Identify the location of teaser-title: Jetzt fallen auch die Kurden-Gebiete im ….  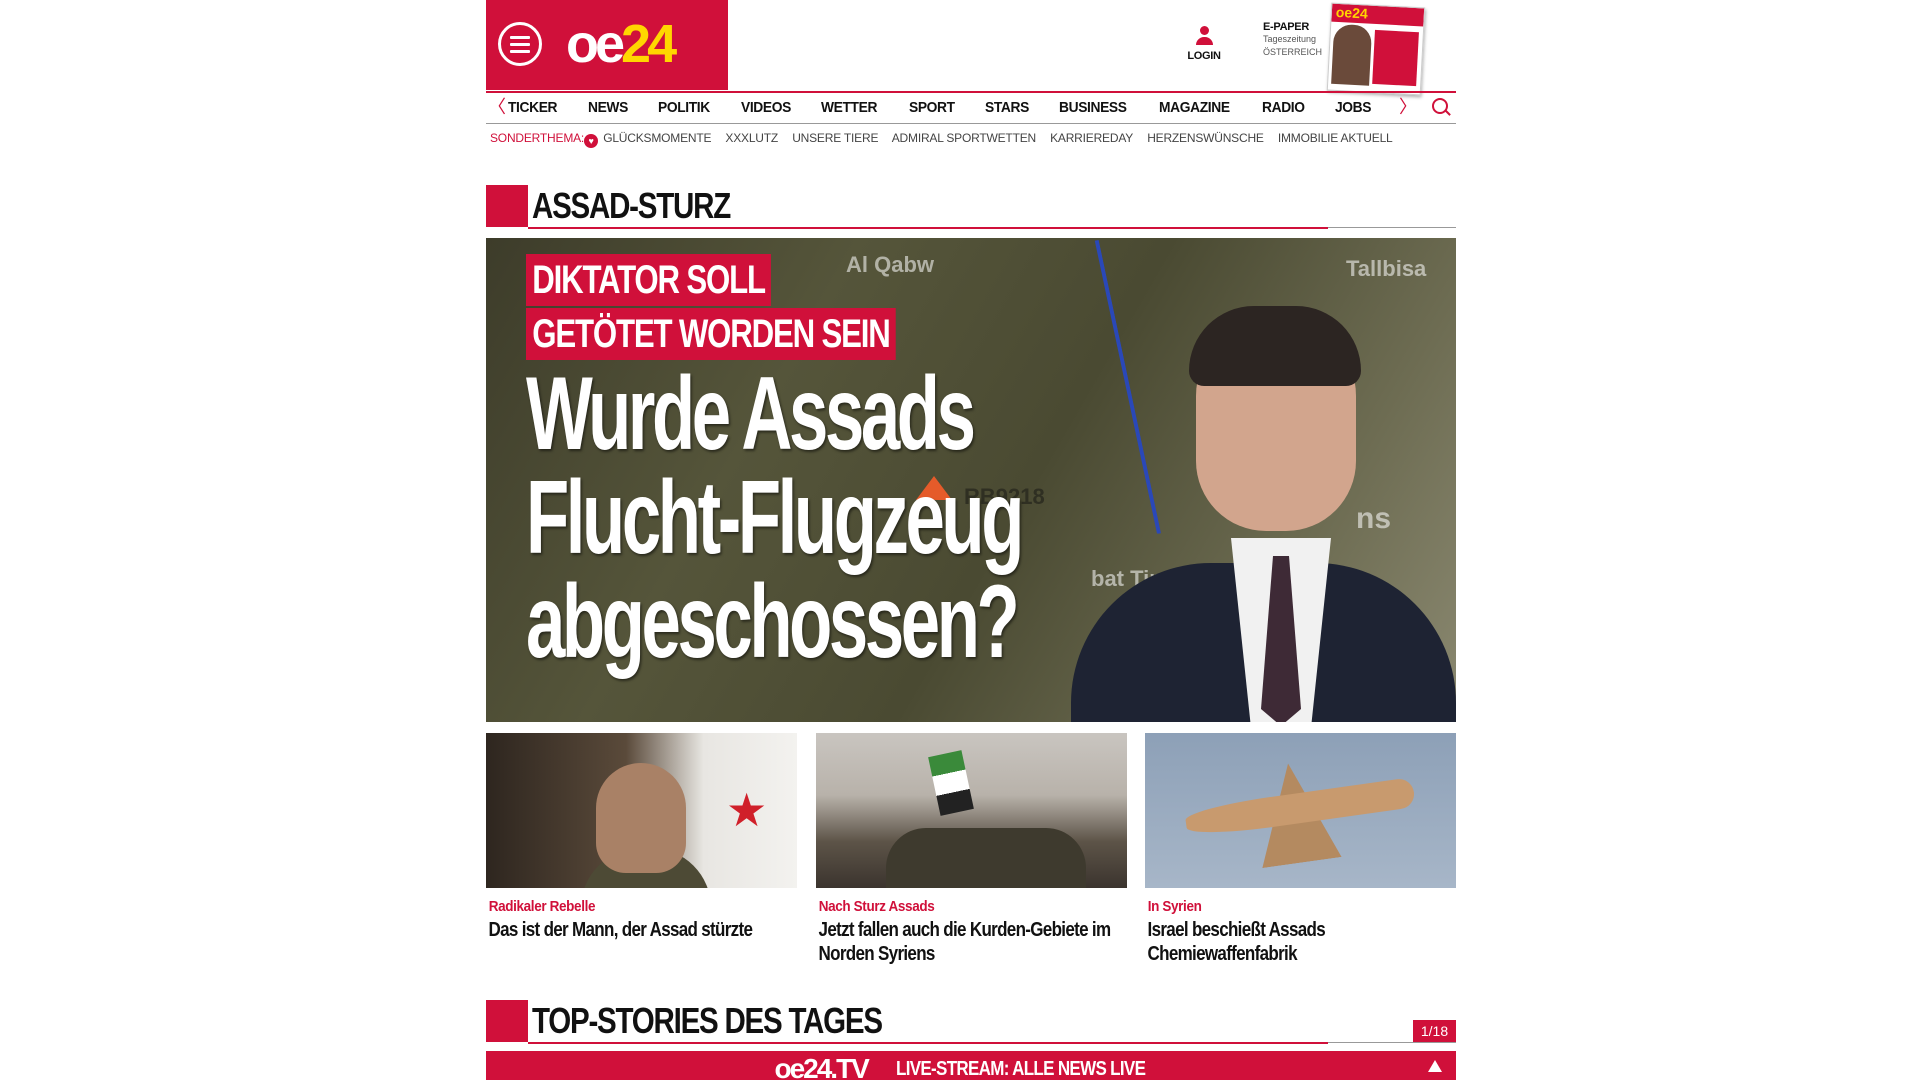
(970, 942).